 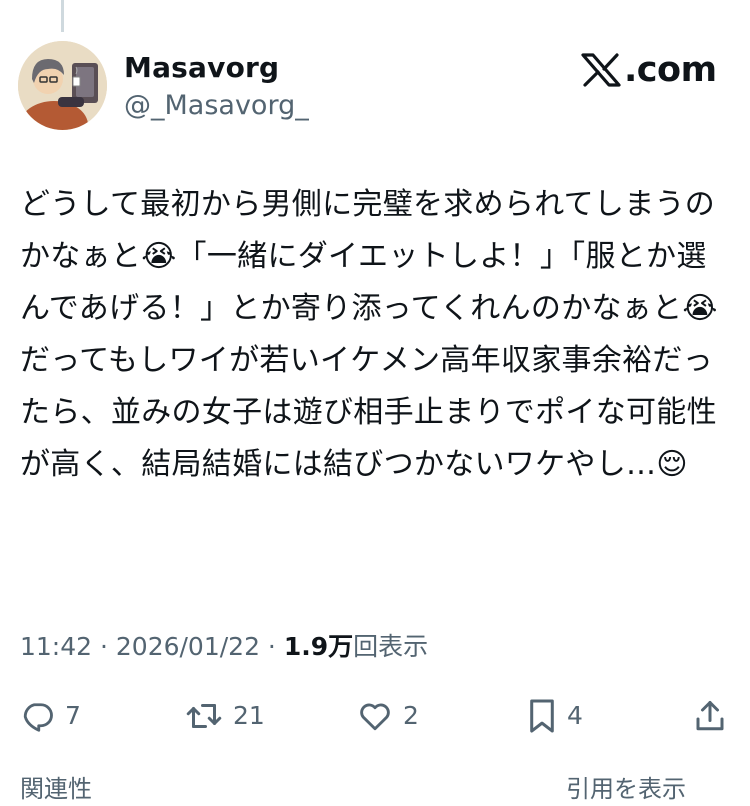 I want to click on heart-icon, so click(x=375, y=717).